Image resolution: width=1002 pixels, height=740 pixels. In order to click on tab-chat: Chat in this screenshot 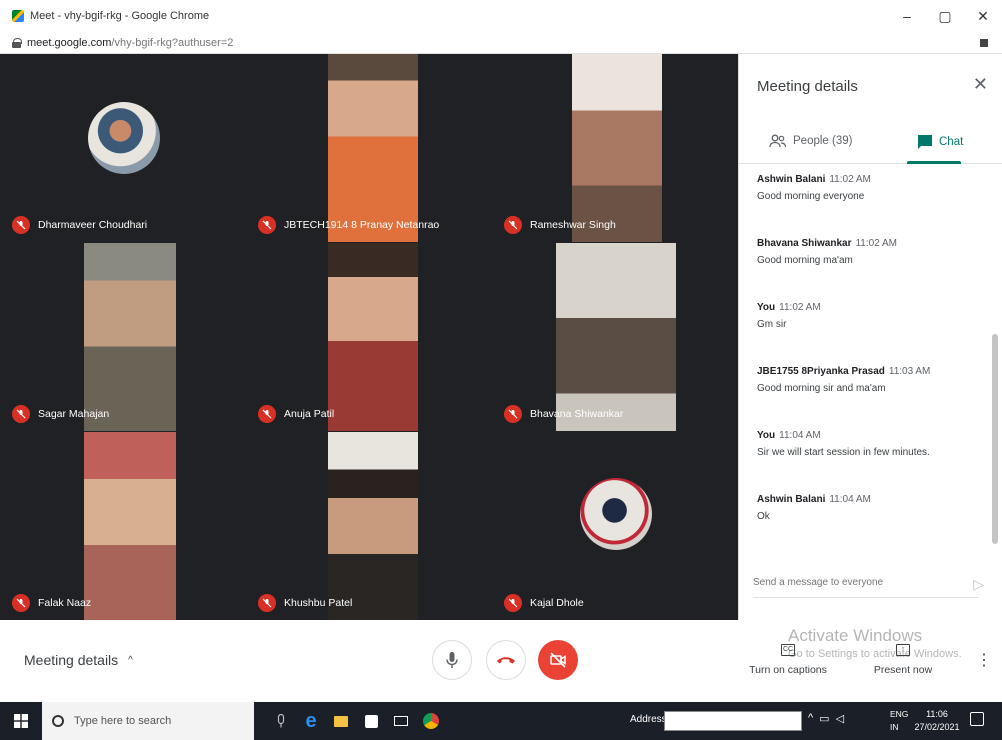, I will do `click(940, 142)`.